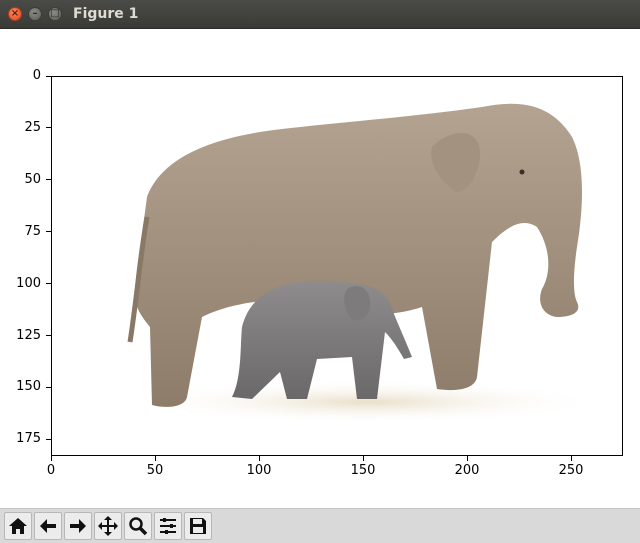 The image size is (640, 543). I want to click on y-tick-label: 100, so click(28, 283).